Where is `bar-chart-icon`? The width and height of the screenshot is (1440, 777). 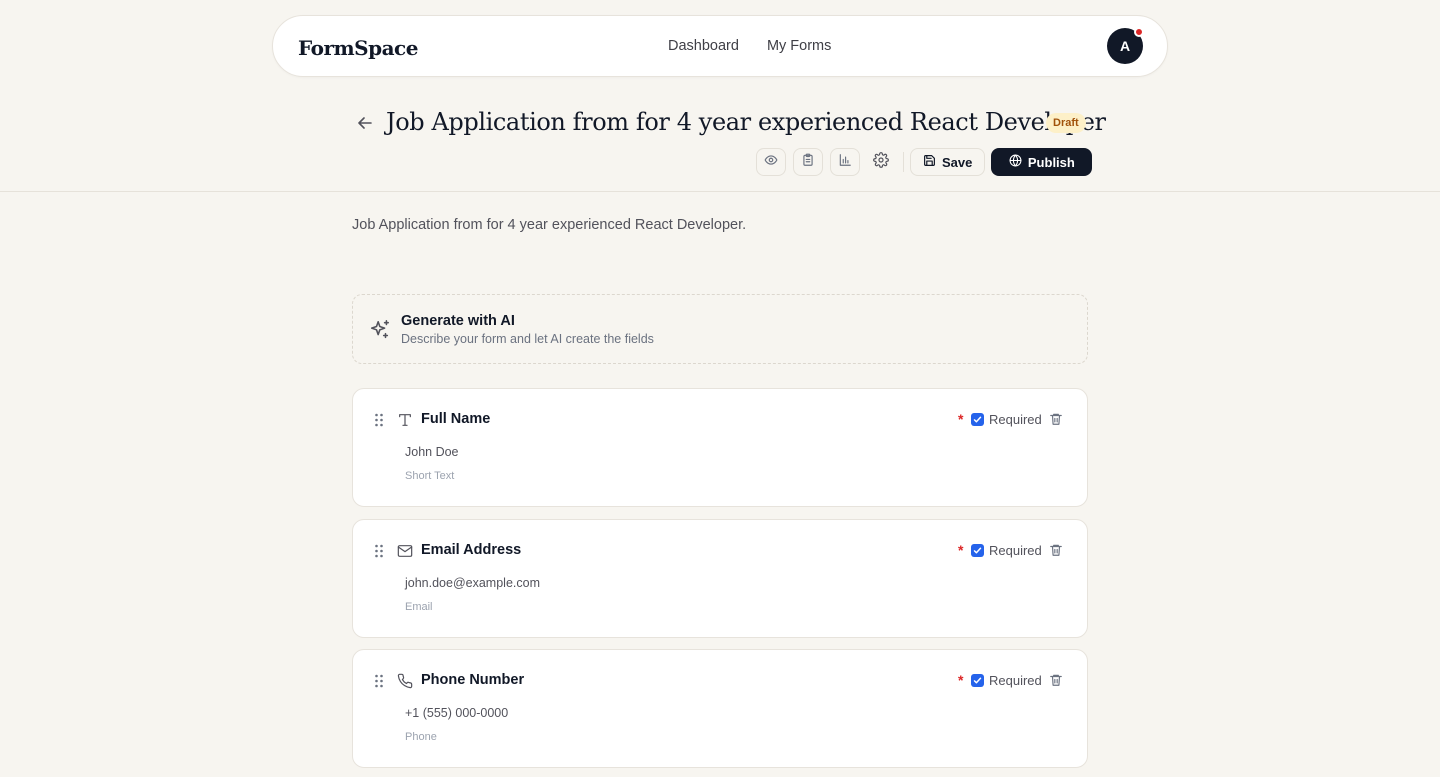
bar-chart-icon is located at coordinates (845, 162).